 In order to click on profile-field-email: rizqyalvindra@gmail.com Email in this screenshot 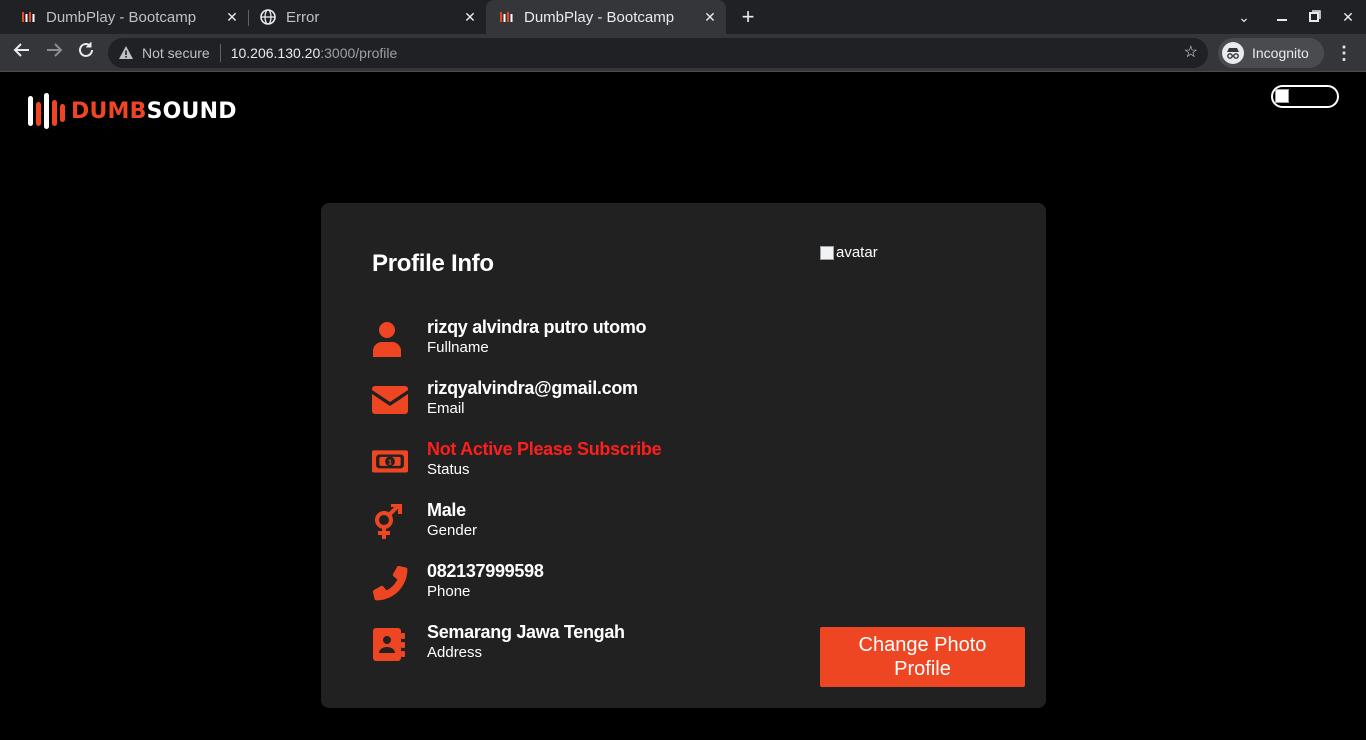, I will do `click(582, 403)`.